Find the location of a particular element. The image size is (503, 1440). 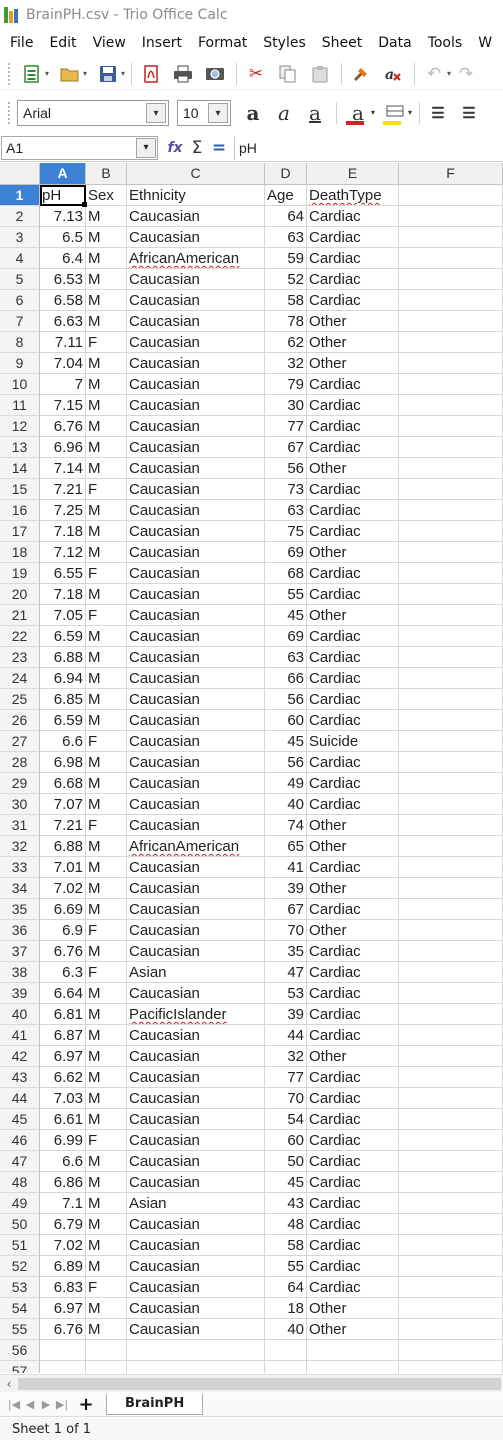

cell-a13: 6.96 is located at coordinates (63, 447).